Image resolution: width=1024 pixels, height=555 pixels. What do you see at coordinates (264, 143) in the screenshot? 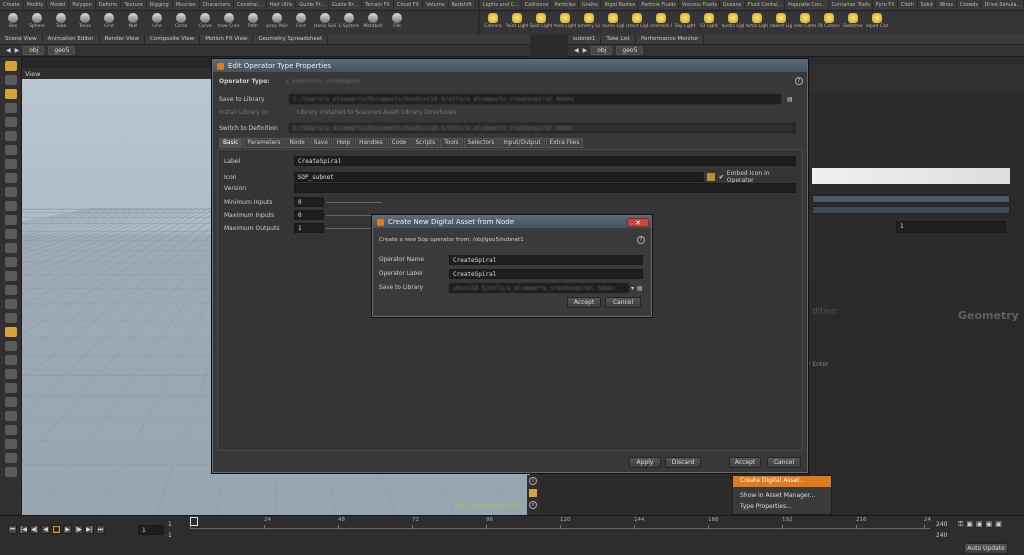
I see `tab-parameters: Parameters` at bounding box center [264, 143].